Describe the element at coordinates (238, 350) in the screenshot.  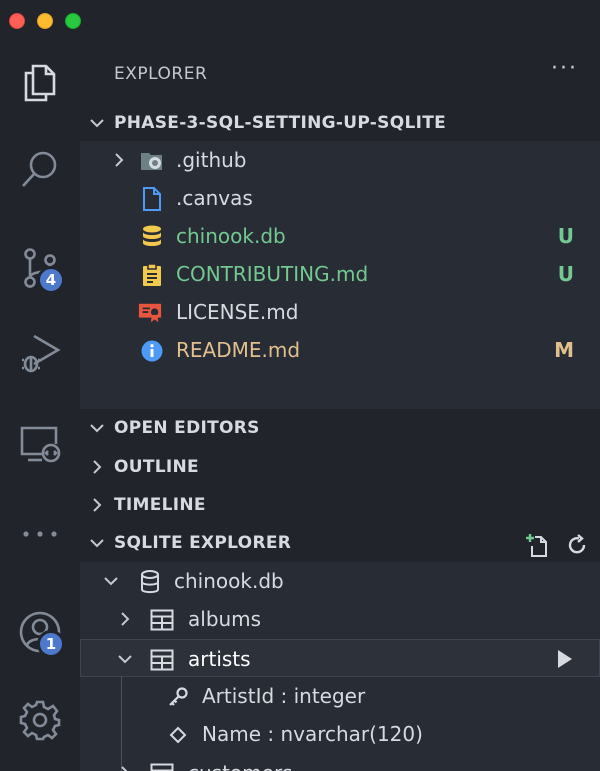
I see `file-label: README.md` at that location.